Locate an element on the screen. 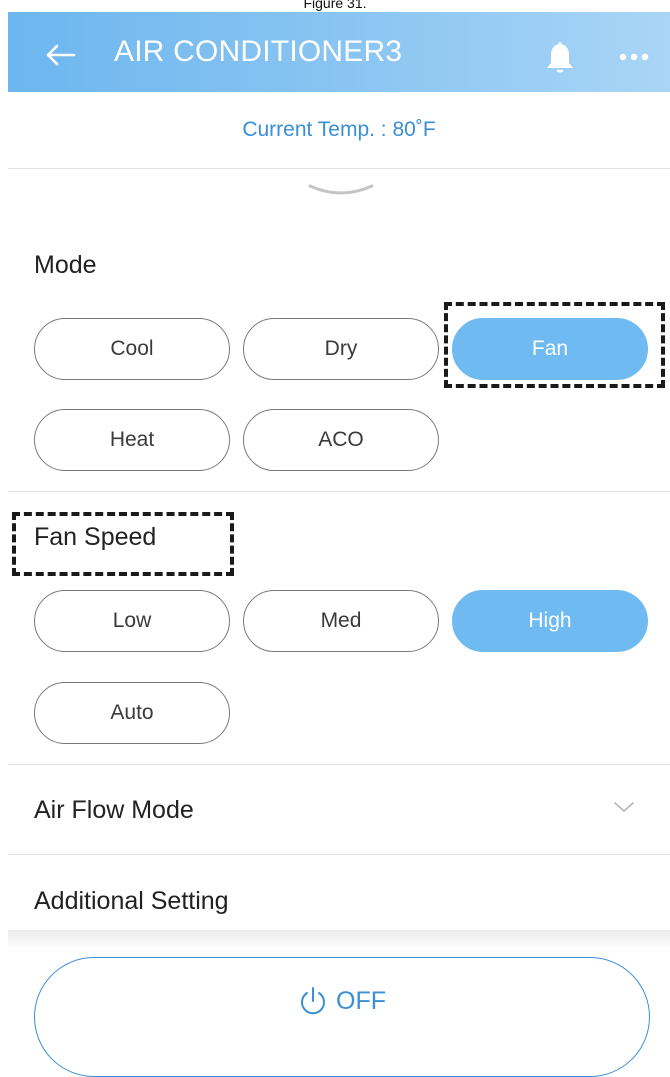  power-icon is located at coordinates (313, 1001).